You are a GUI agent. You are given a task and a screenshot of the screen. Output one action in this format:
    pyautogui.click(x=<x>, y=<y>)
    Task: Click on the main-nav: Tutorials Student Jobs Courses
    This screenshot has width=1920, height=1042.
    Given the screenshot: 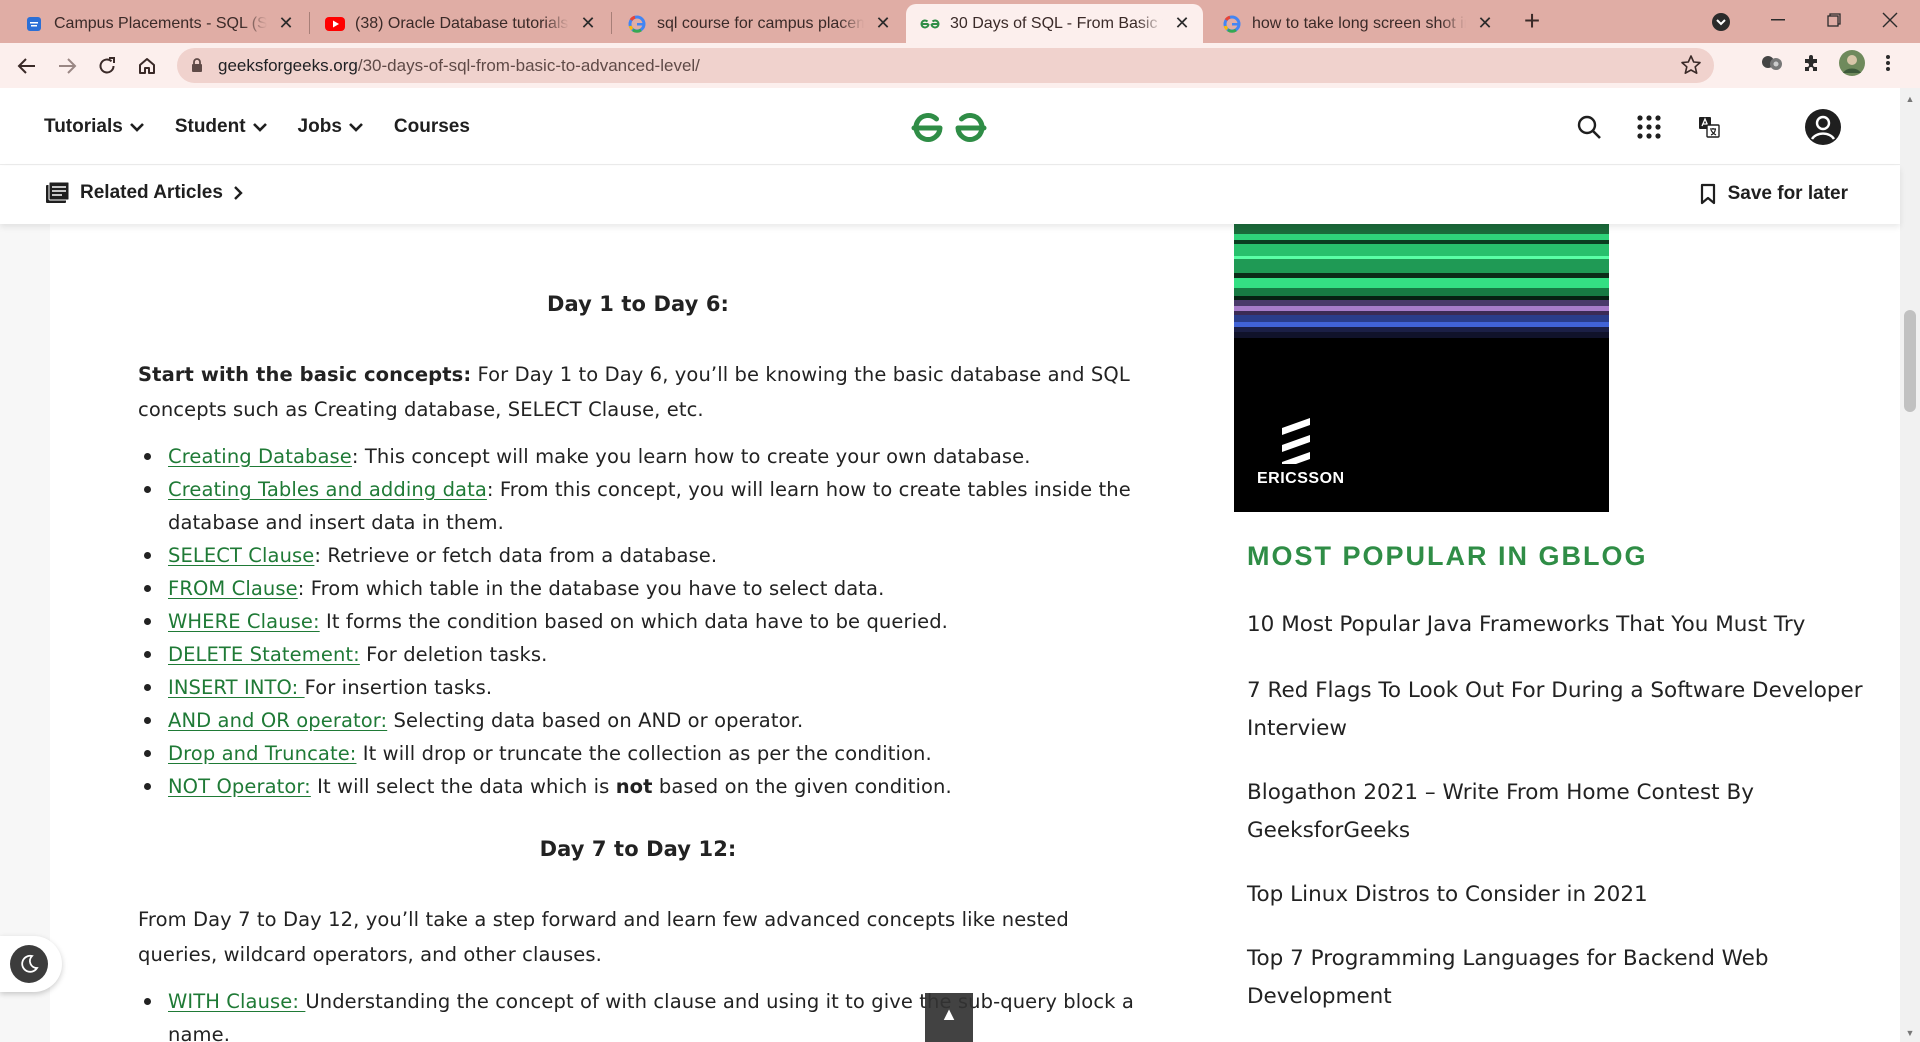 What is the action you would take?
    pyautogui.click(x=257, y=126)
    